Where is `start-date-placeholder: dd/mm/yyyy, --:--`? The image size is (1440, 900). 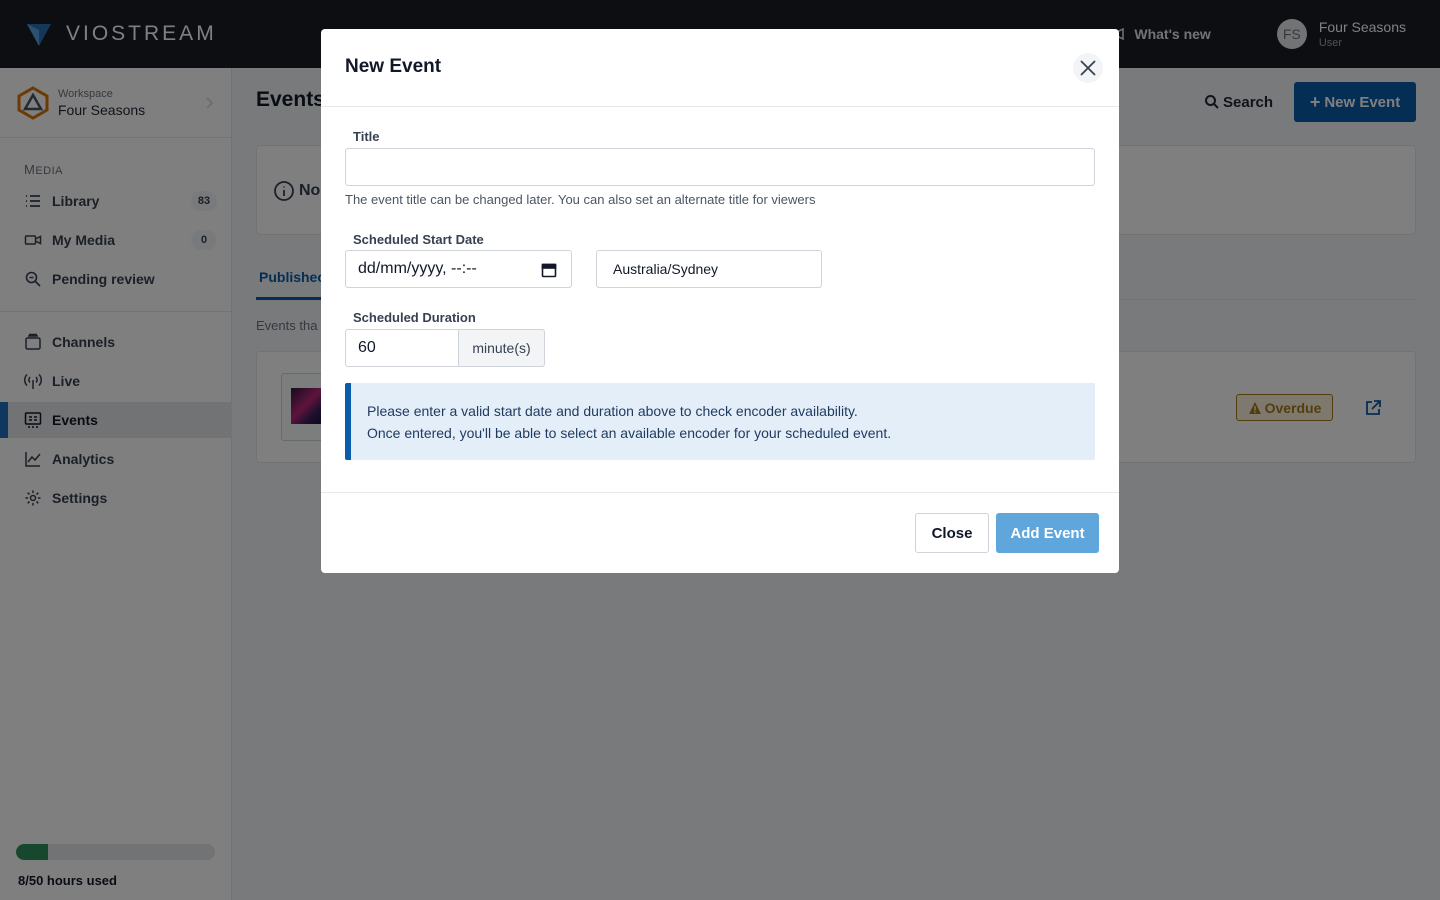 start-date-placeholder: dd/mm/yyyy, --:-- is located at coordinates (417, 268).